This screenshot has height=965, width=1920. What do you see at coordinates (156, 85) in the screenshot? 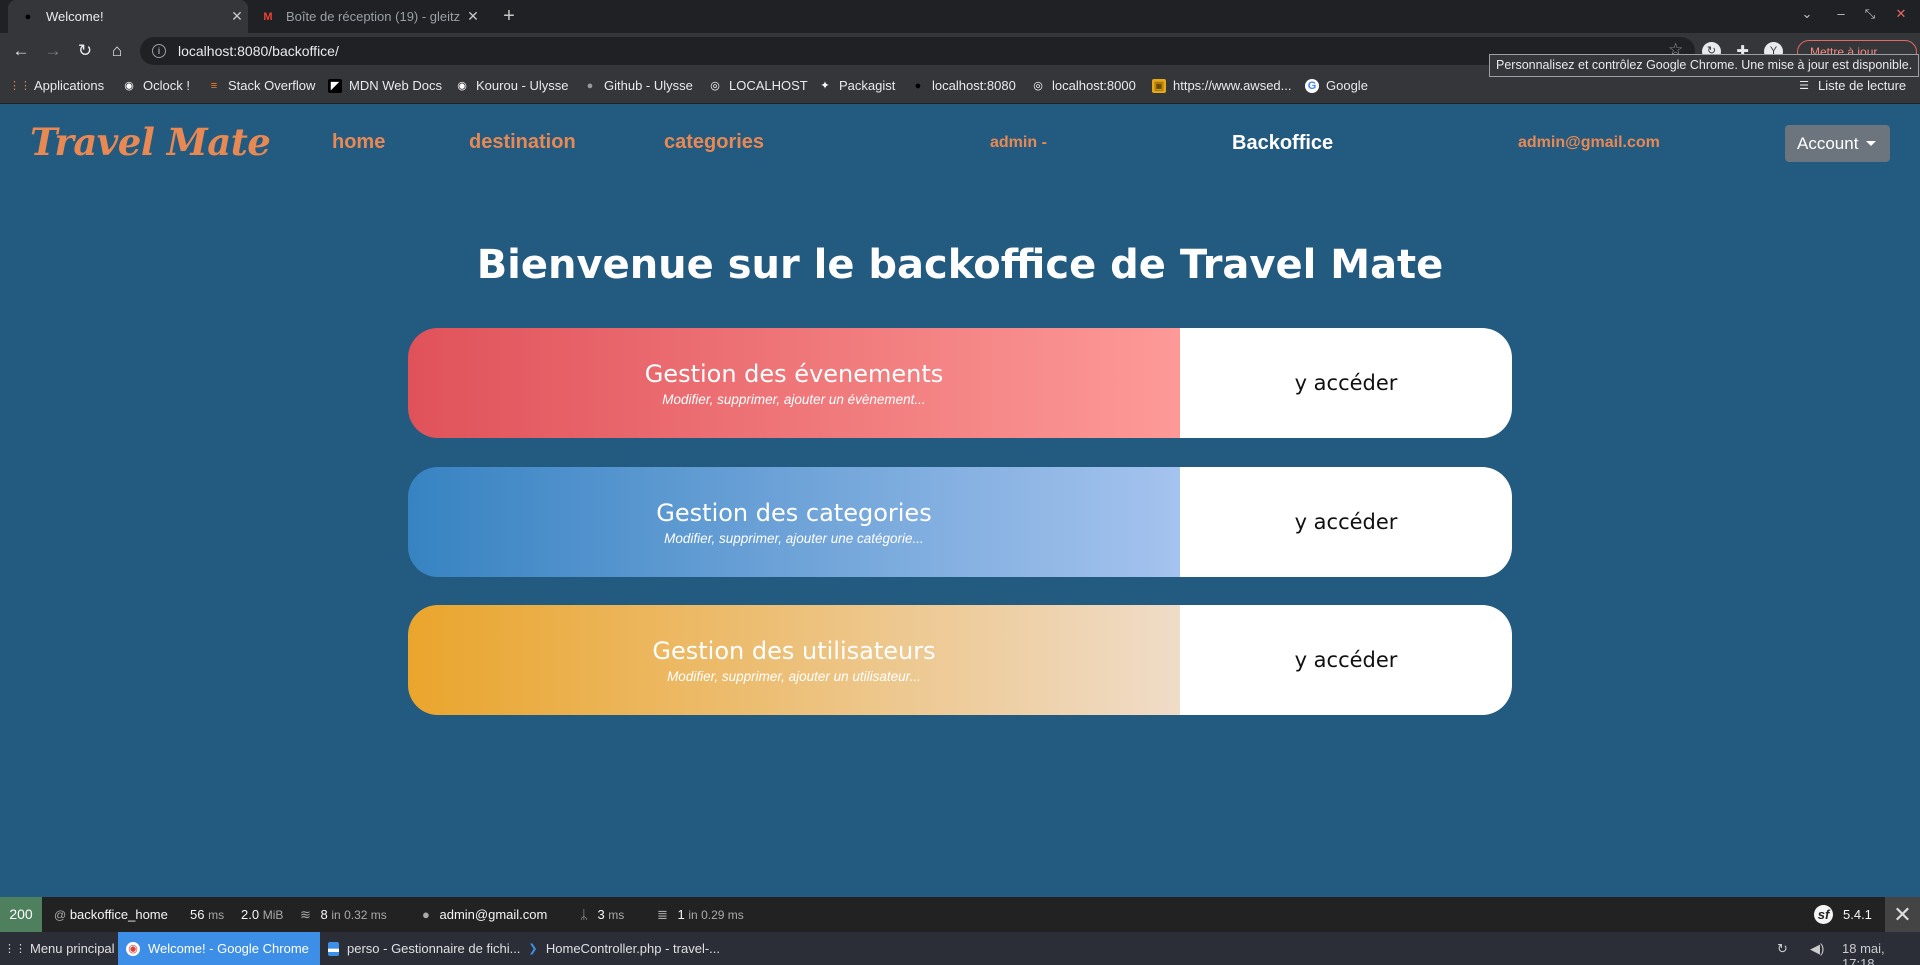
I see `bookmark-oclock: ◉ Oclock !` at bounding box center [156, 85].